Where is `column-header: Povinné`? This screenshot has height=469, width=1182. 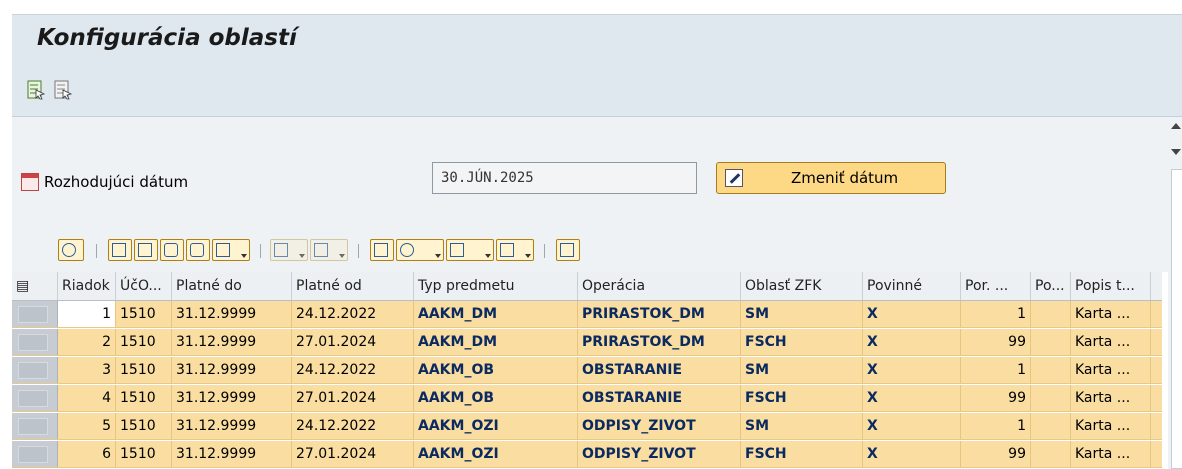
column-header: Povinné is located at coordinates (912, 286).